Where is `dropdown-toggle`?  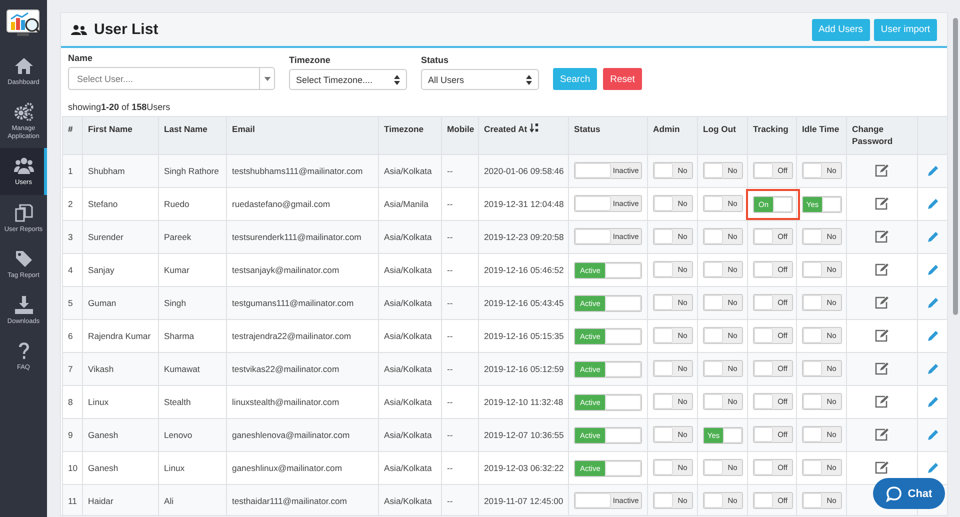
dropdown-toggle is located at coordinates (267, 78).